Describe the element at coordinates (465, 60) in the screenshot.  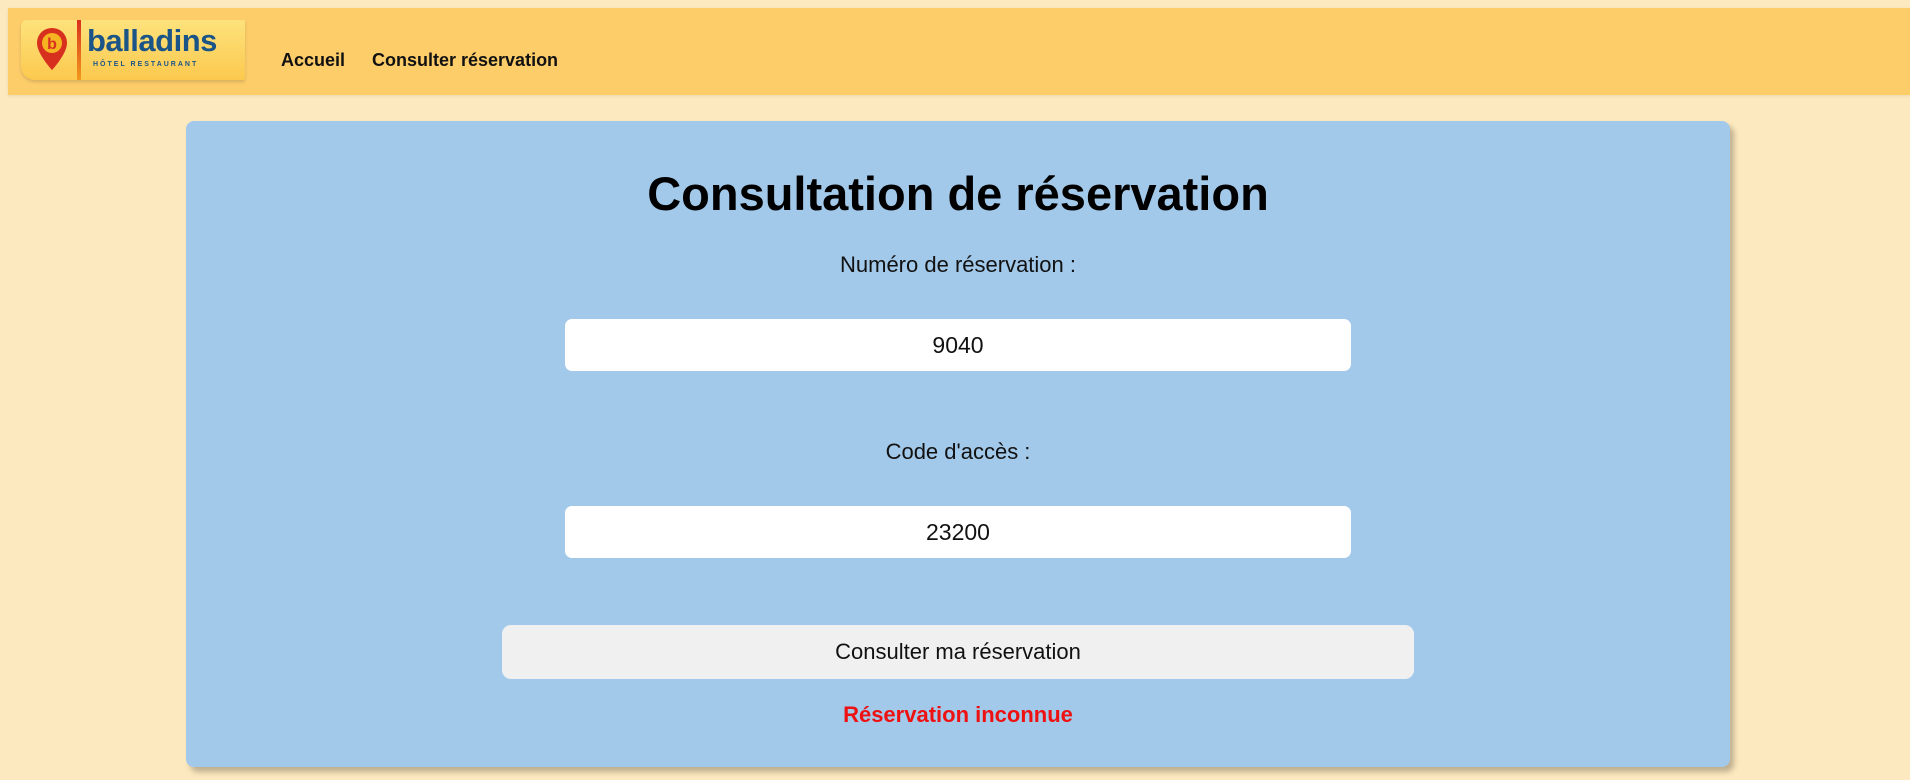
I see `nav-link-consulter-reservation: Consulter réservation` at that location.